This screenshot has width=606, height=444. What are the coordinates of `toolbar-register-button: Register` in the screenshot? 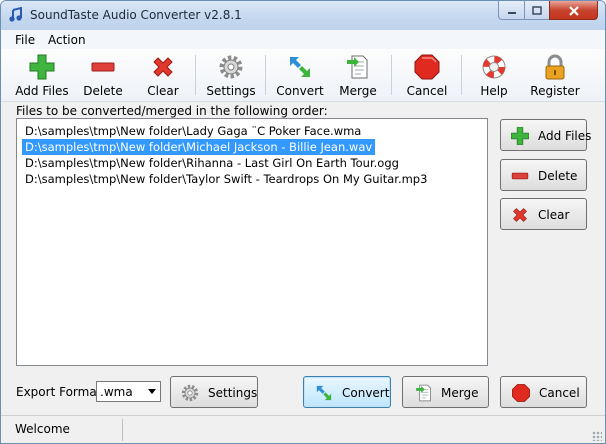 It's located at (555, 75).